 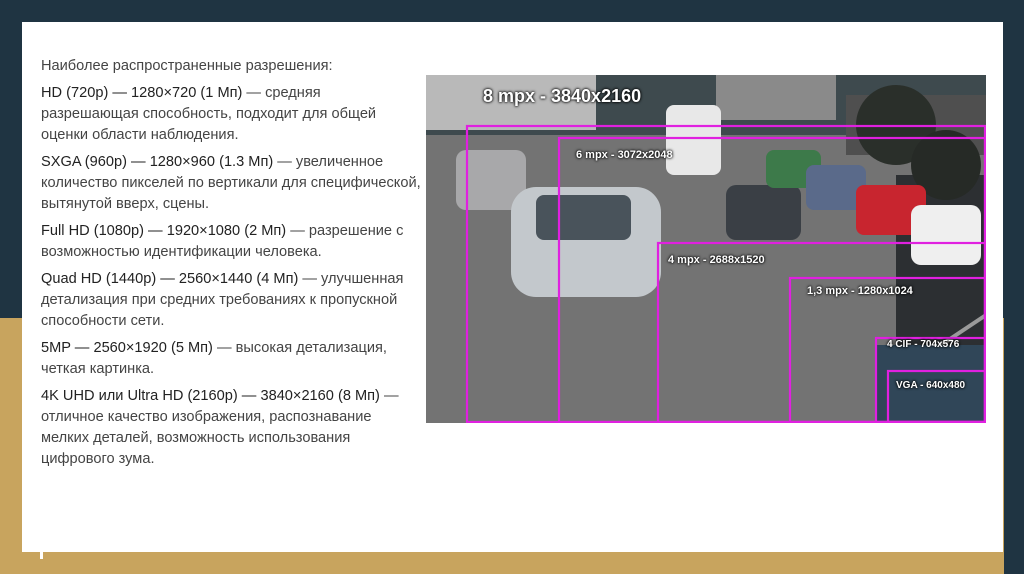 What do you see at coordinates (1014, 287) in the screenshot?
I see `background-right-edge` at bounding box center [1014, 287].